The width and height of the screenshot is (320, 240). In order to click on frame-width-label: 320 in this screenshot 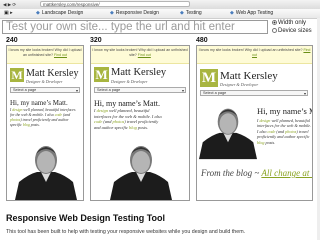, I will do `click(96, 40)`.